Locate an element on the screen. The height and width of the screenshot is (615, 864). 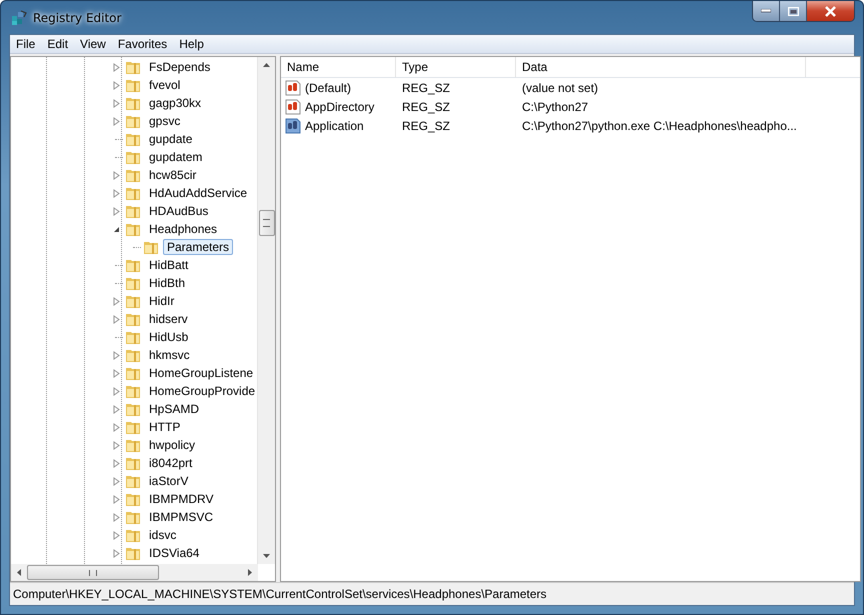
value-name: Application is located at coordinates (333, 125).